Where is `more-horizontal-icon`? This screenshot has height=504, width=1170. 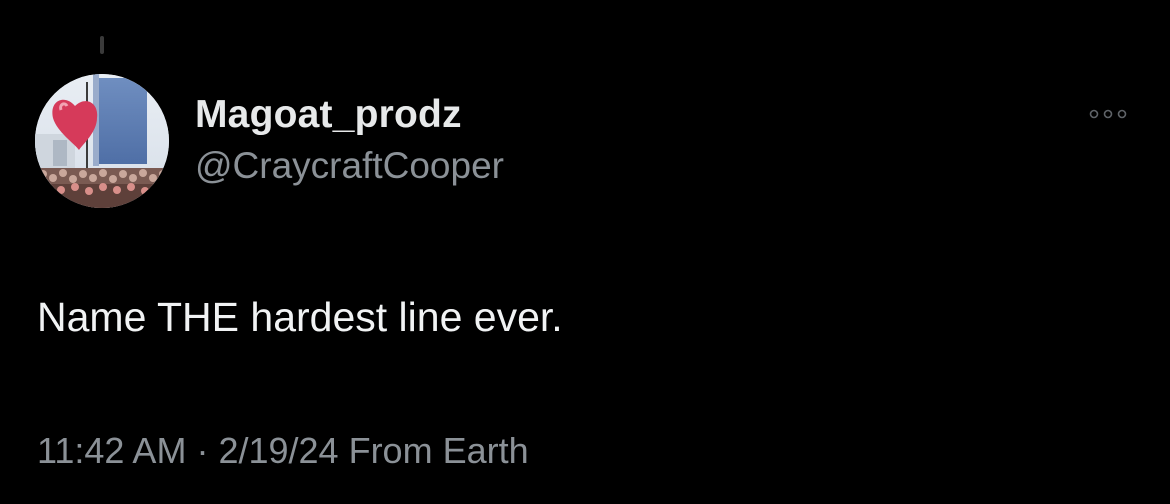
more-horizontal-icon is located at coordinates (1108, 114).